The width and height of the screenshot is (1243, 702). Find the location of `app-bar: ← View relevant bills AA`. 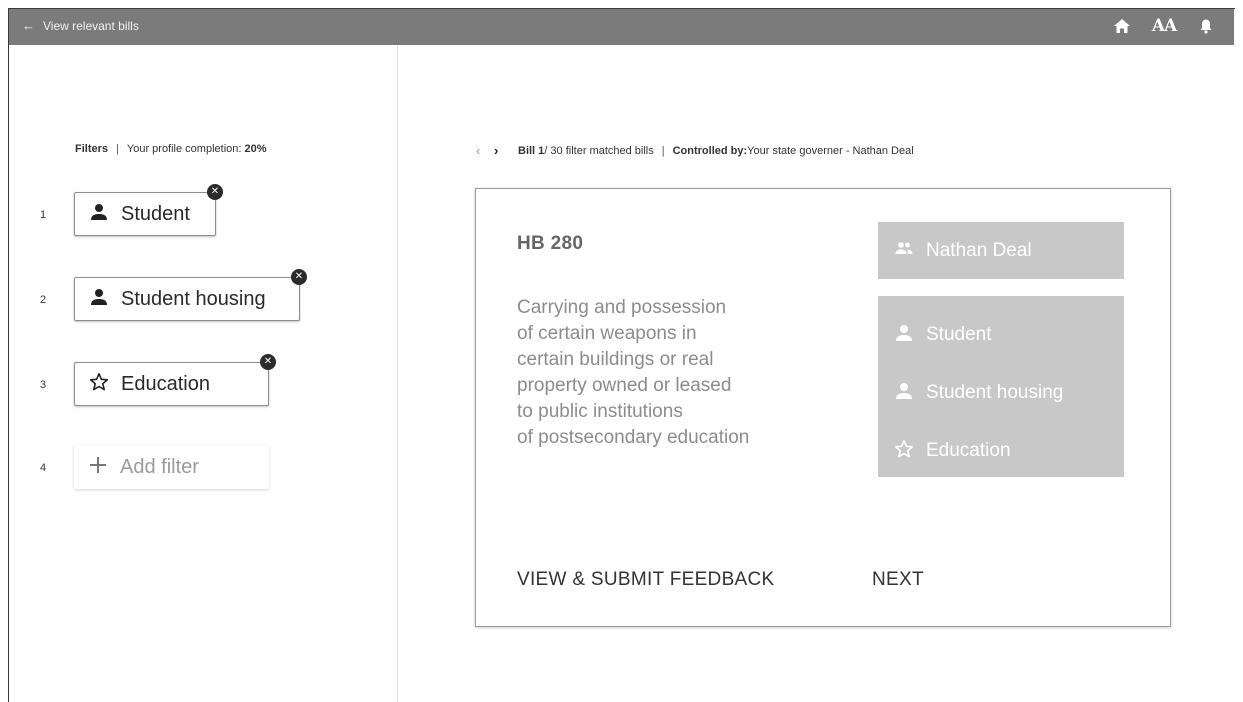

app-bar: ← View relevant bills AA is located at coordinates (621, 27).